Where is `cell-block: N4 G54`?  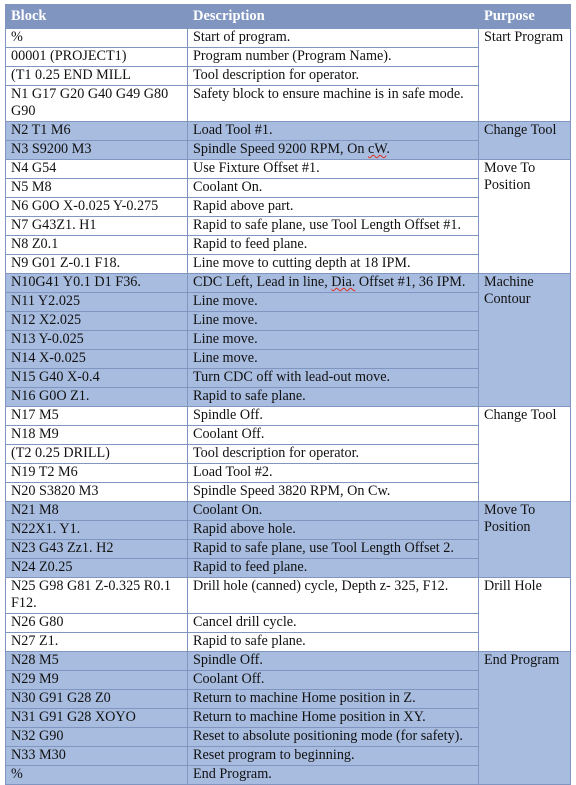
cell-block: N4 G54 is located at coordinates (96, 169).